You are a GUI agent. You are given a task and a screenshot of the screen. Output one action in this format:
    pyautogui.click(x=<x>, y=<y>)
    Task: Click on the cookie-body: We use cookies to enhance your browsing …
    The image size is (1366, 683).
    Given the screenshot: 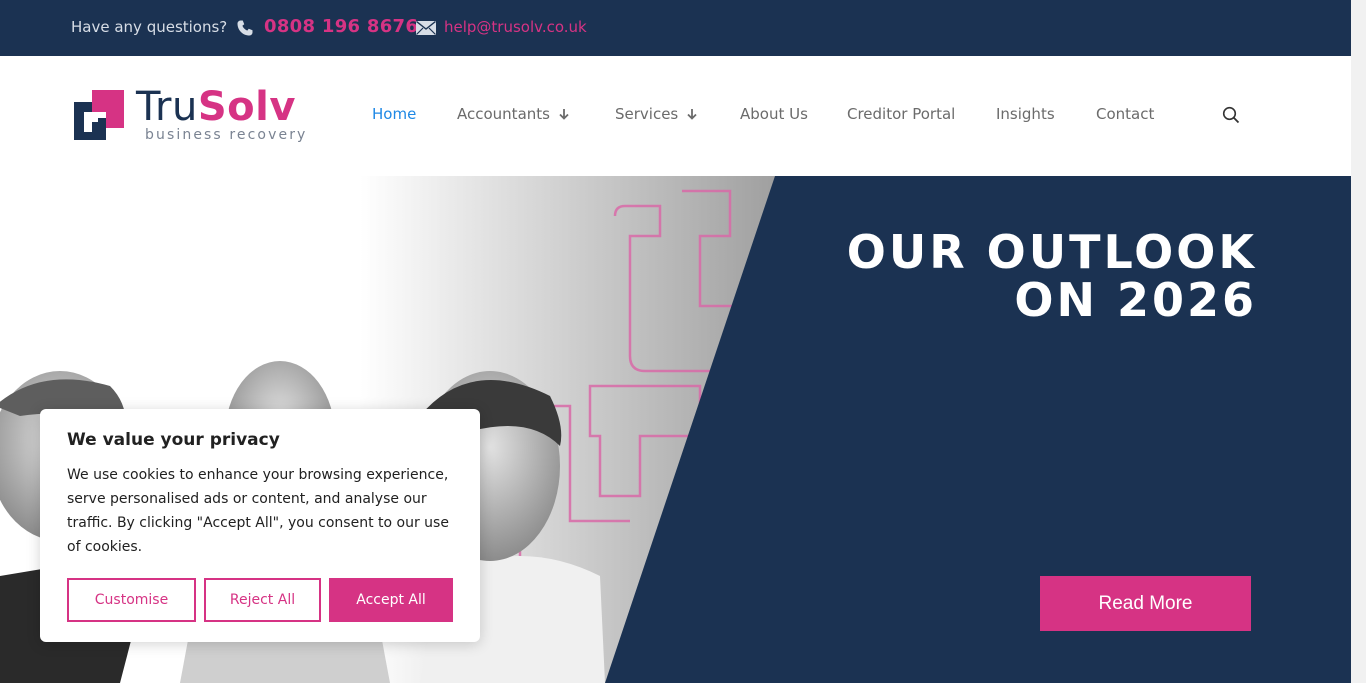 What is the action you would take?
    pyautogui.click(x=258, y=511)
    